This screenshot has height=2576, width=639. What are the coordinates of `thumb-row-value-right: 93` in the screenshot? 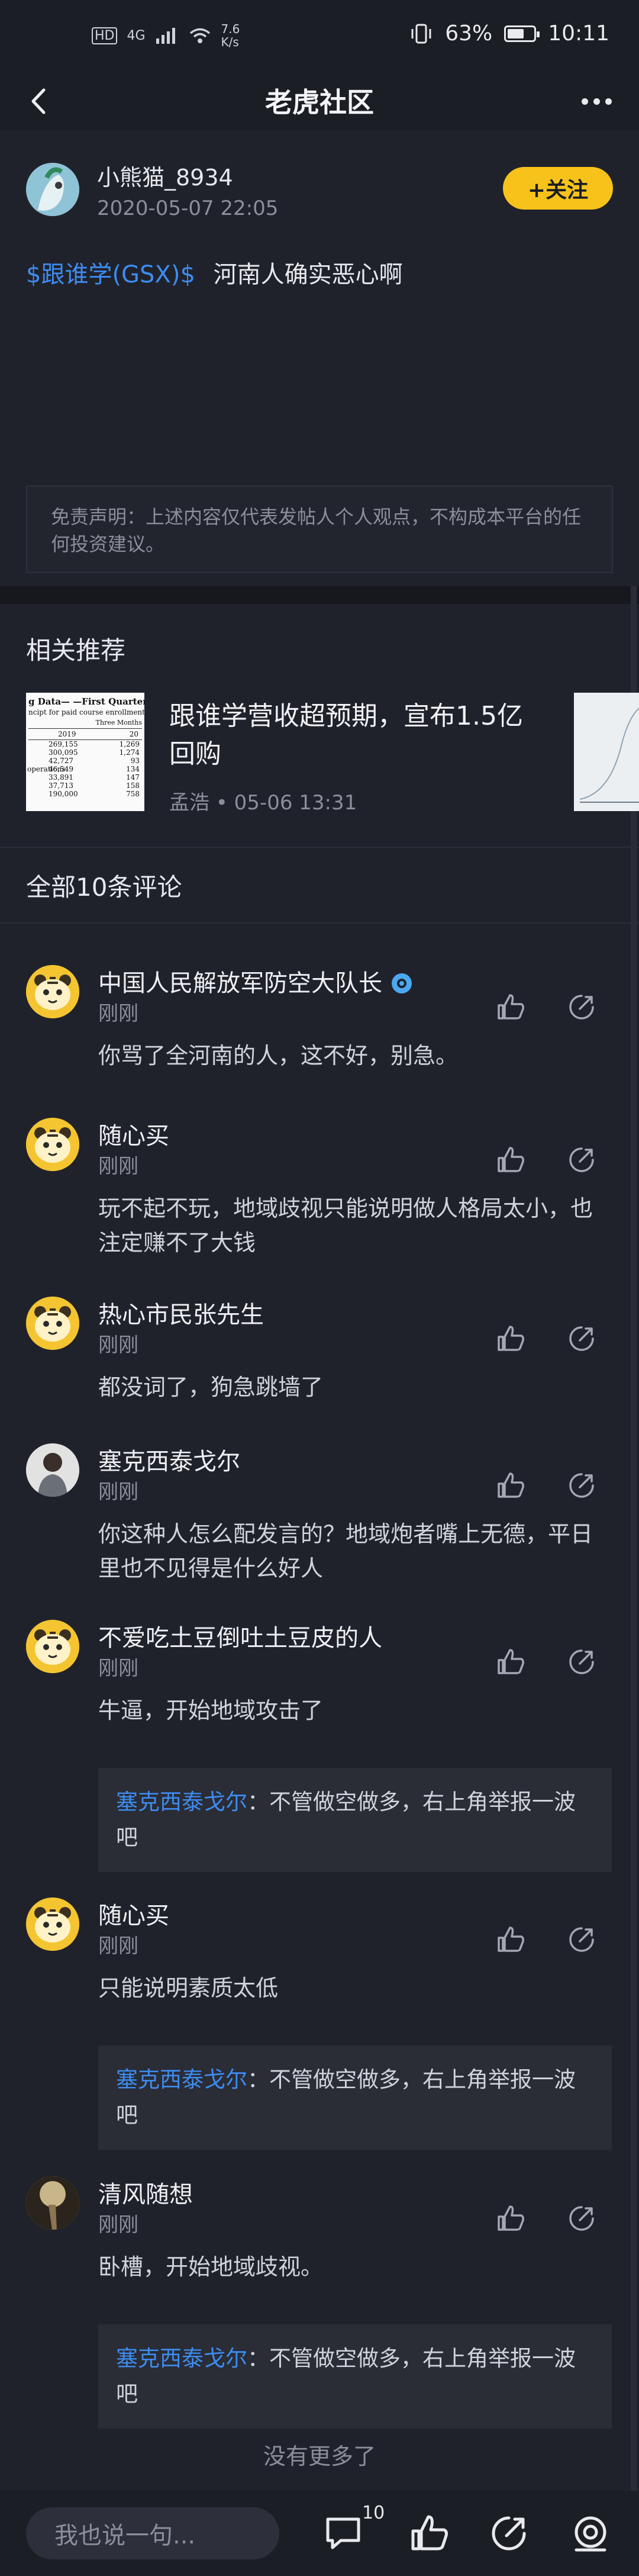 It's located at (135, 761).